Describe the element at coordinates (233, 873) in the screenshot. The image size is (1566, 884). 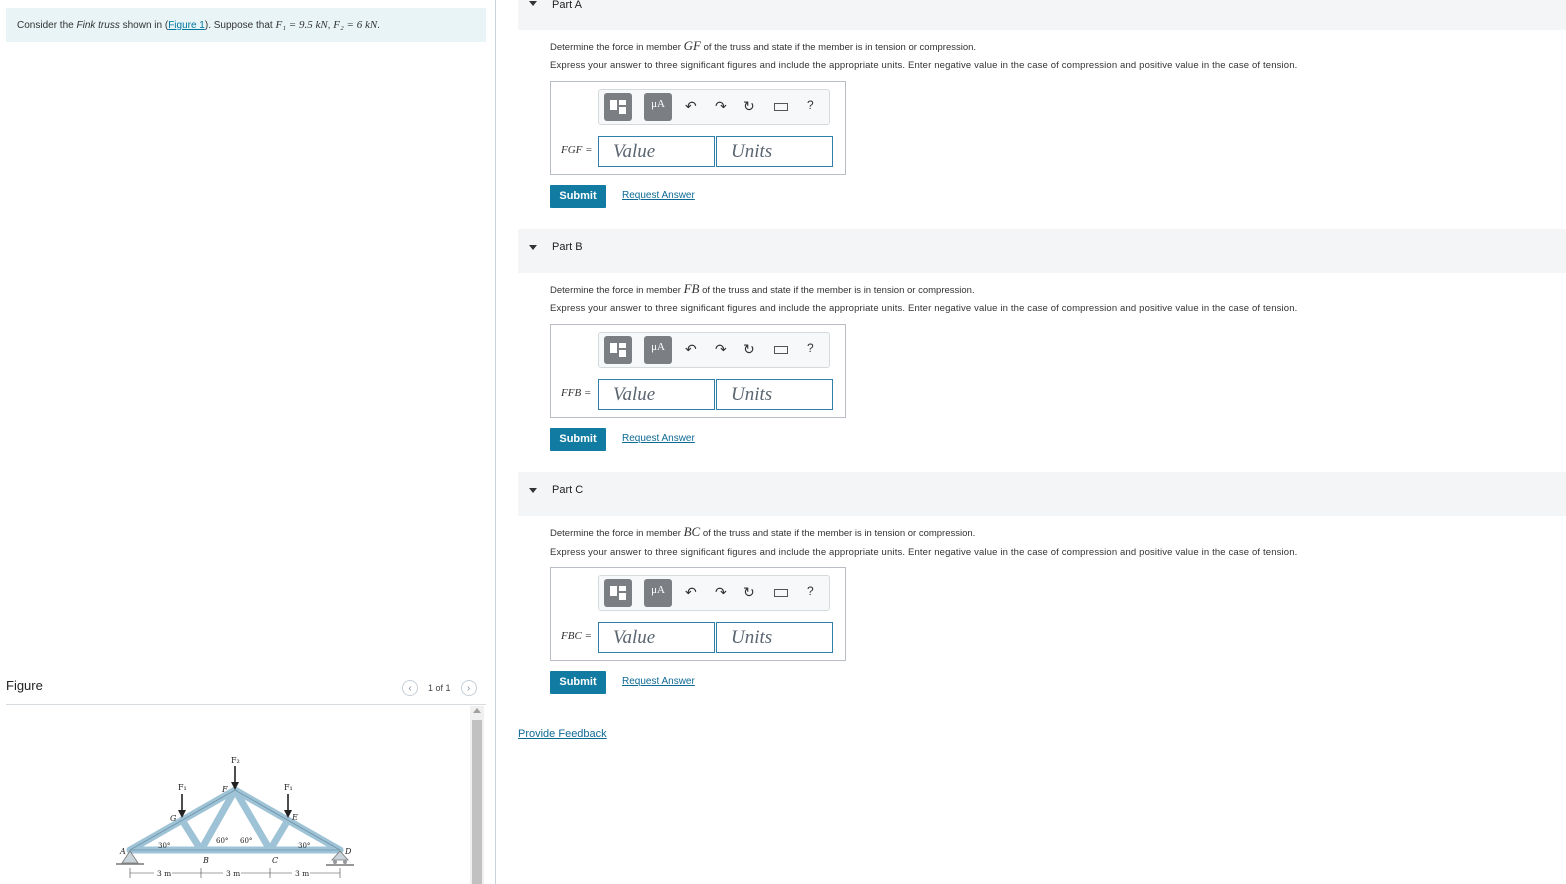
I see `label-dim-2: 3 m` at that location.